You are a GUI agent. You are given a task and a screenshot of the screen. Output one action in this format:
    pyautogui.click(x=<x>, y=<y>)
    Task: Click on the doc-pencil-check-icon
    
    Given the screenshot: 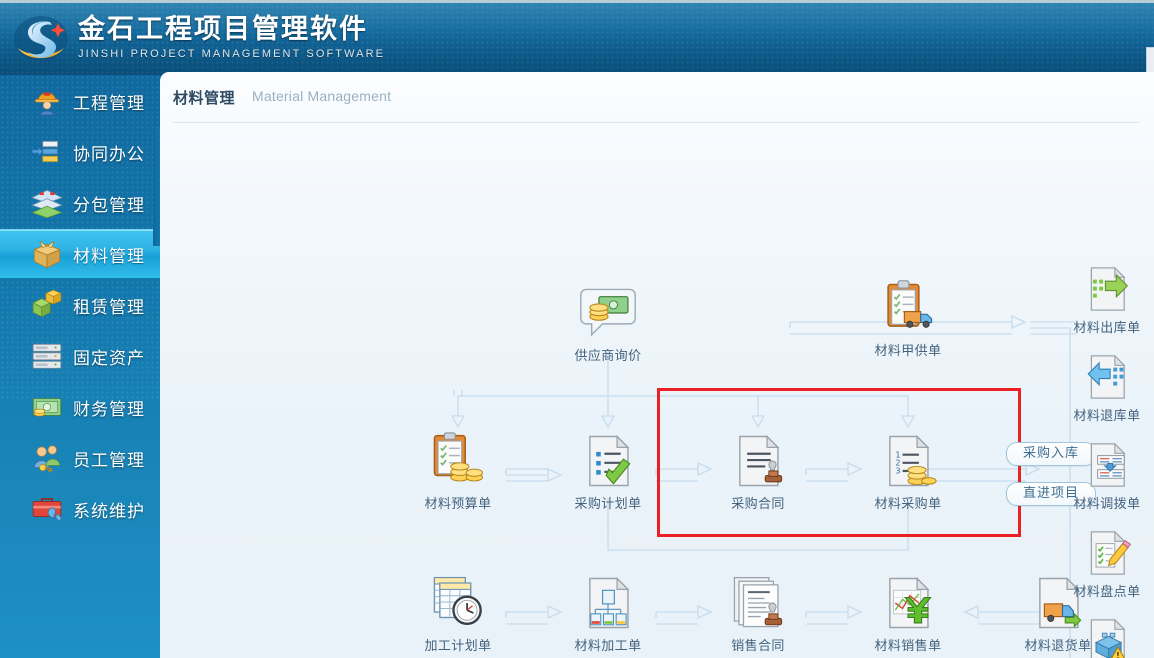 What is the action you would take?
    pyautogui.click(x=1107, y=553)
    